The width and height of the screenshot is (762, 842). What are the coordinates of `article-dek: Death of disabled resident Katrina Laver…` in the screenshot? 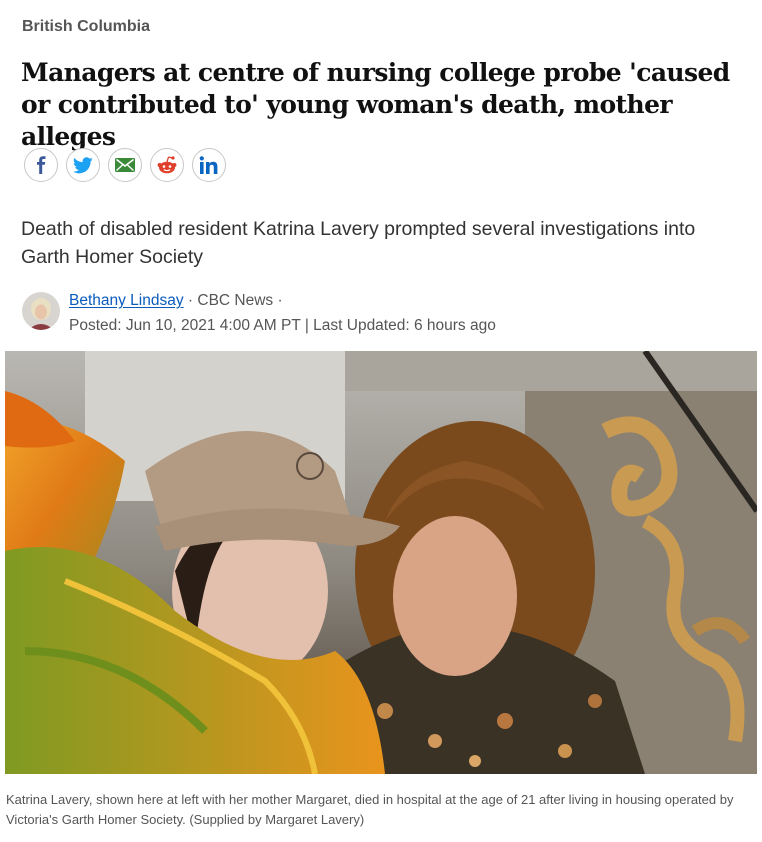 It's located at (358, 243).